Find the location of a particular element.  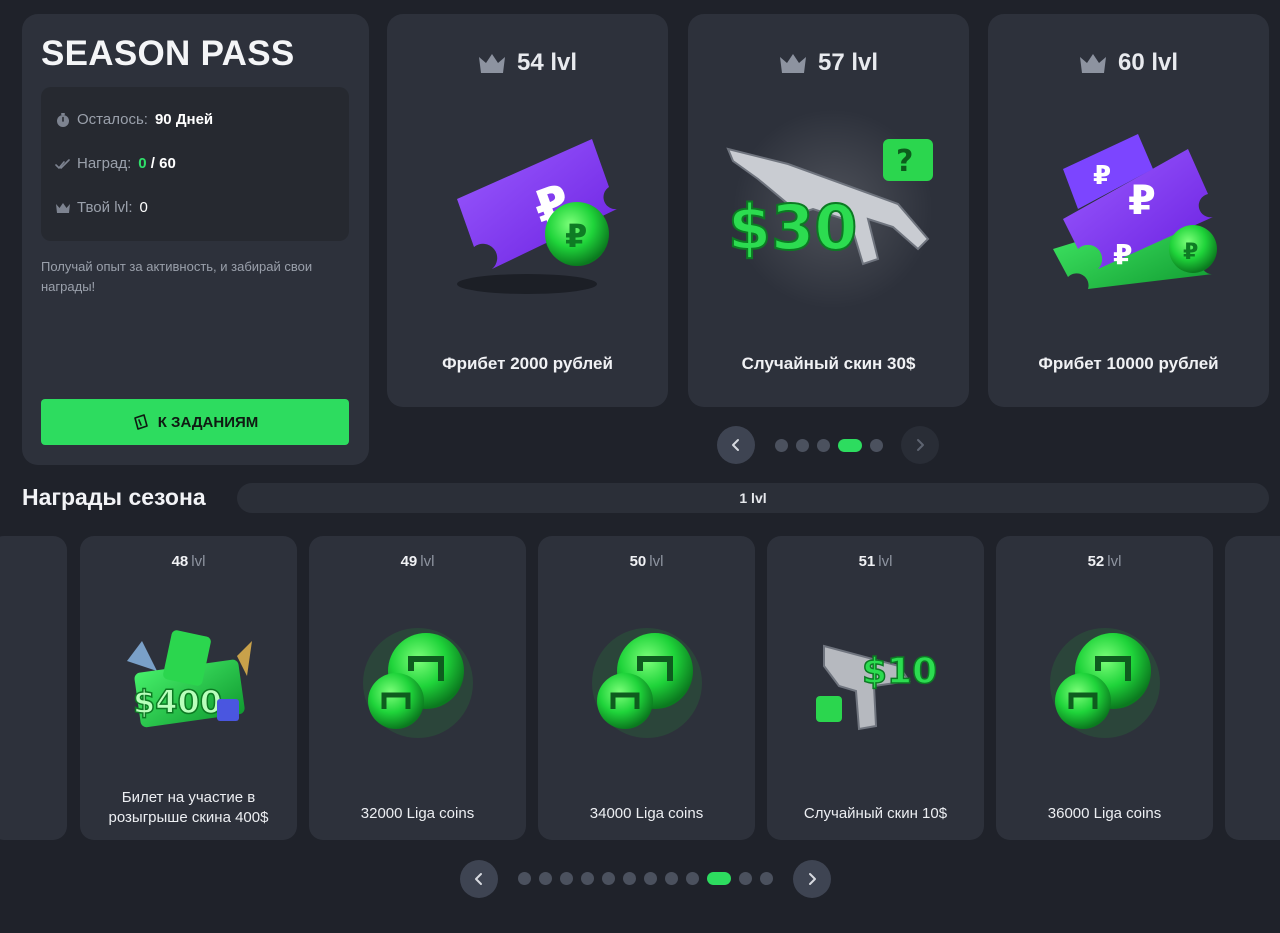

random-skin-small-price: $10 is located at coordinates (899, 671).